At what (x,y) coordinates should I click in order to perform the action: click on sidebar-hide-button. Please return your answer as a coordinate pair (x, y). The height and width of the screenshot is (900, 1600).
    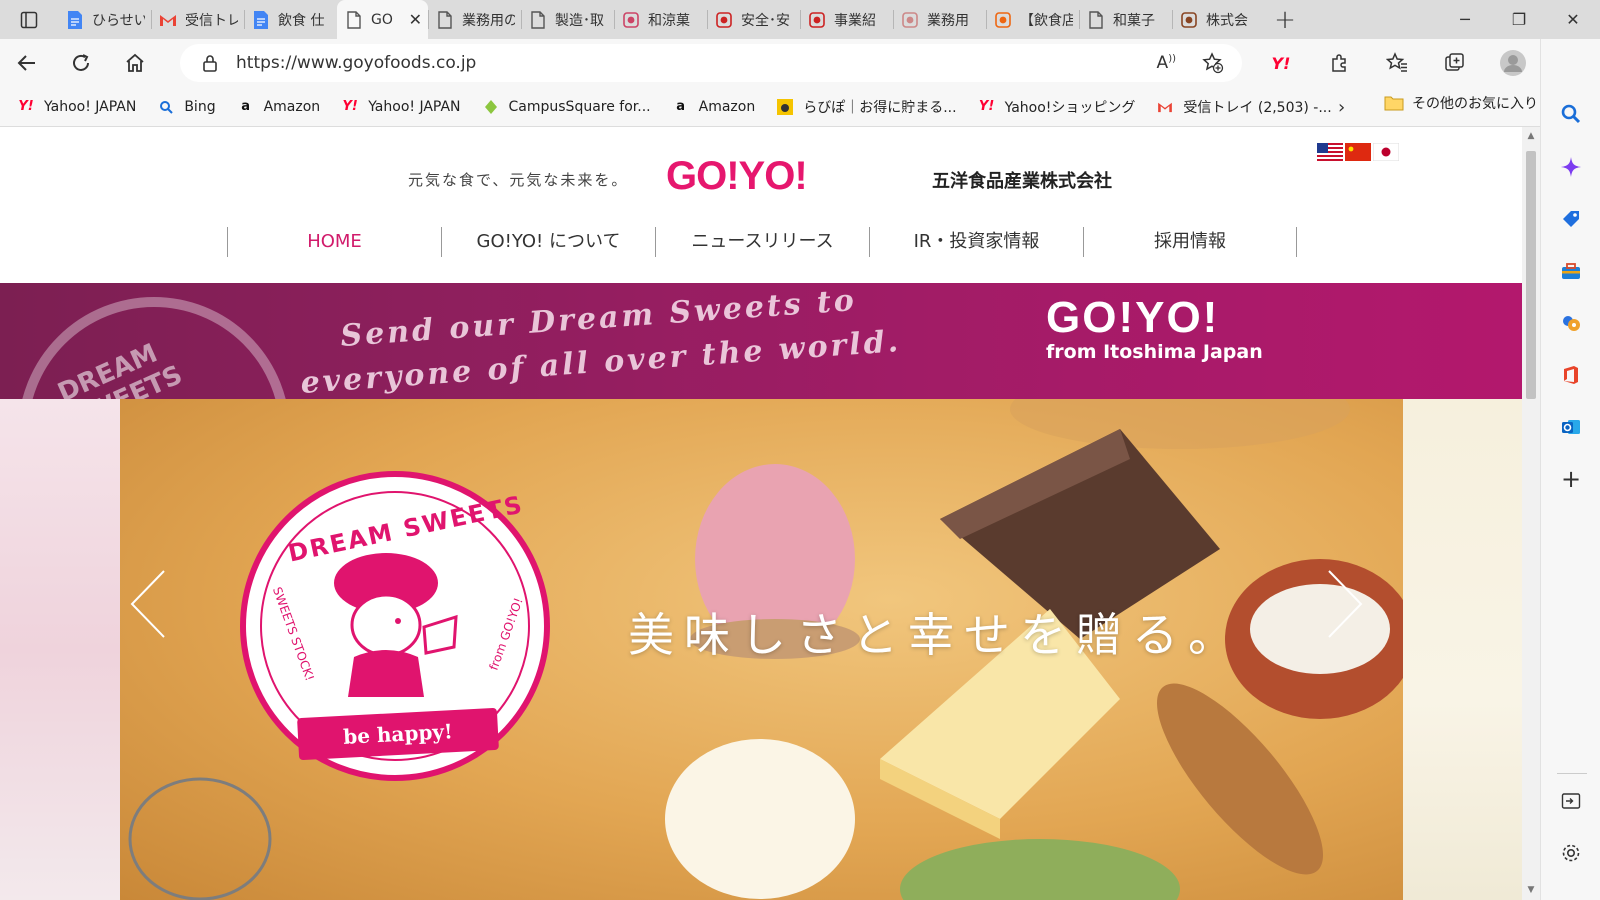
    Looking at the image, I should click on (1570, 801).